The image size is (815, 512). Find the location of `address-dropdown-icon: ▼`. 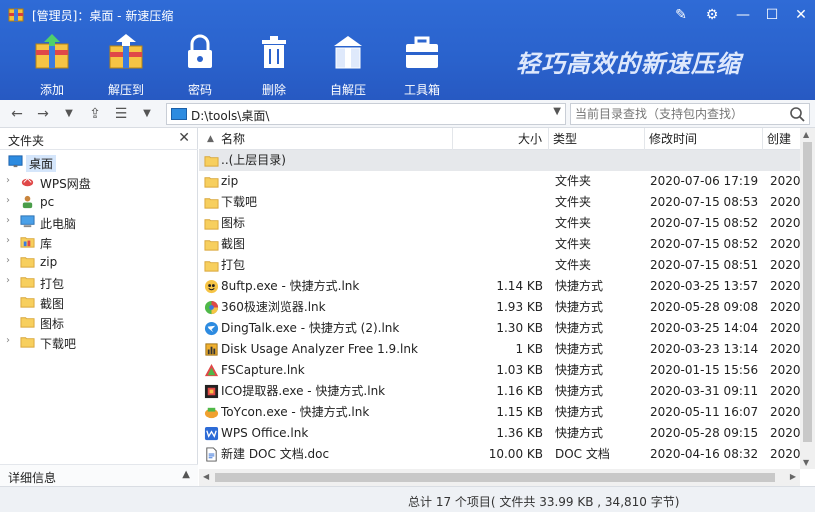

address-dropdown-icon: ▼ is located at coordinates (557, 111).